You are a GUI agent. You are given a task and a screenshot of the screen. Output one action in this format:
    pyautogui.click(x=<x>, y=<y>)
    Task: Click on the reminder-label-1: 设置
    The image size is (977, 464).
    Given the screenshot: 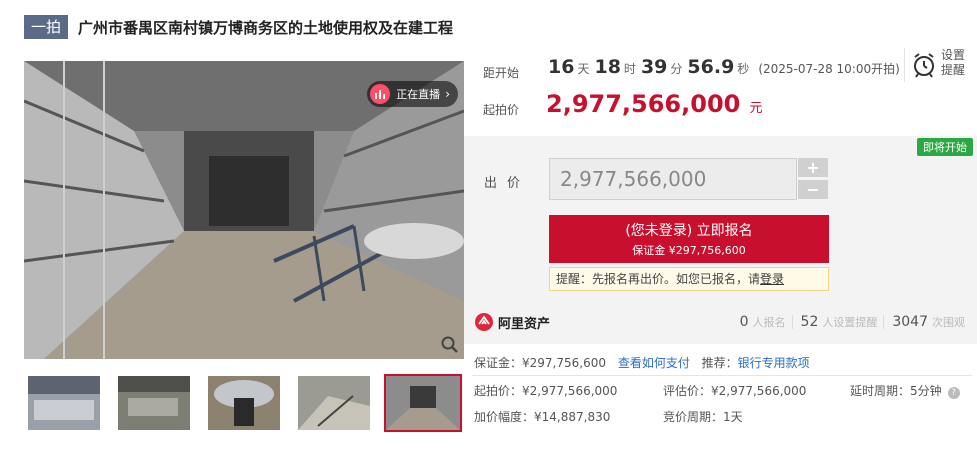 What is the action you would take?
    pyautogui.click(x=953, y=55)
    